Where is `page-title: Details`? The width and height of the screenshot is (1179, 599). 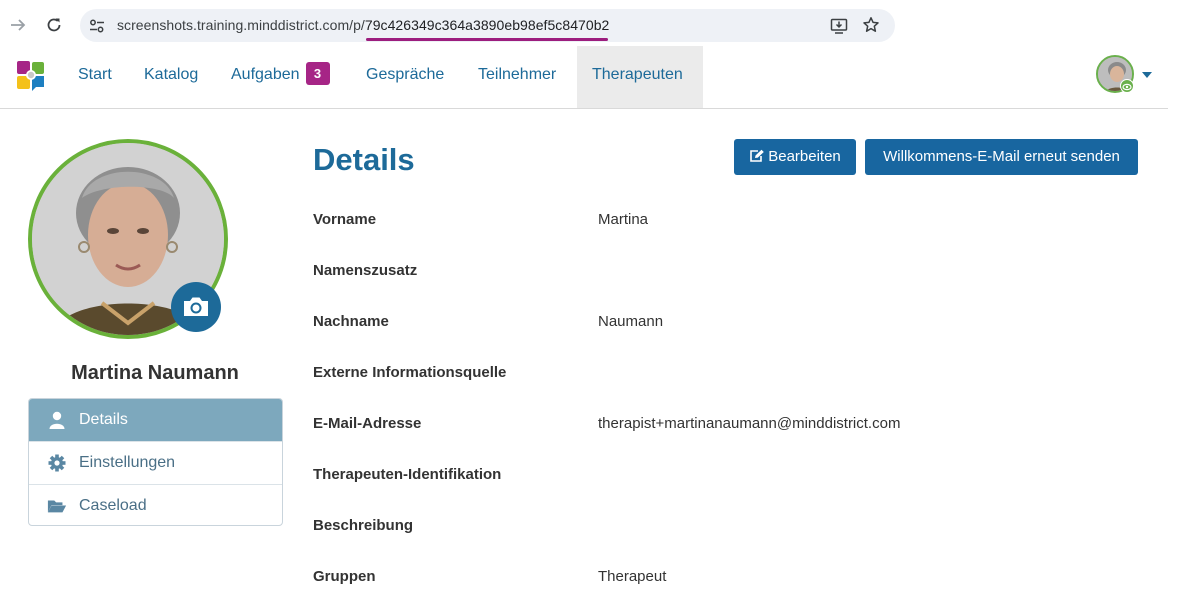 page-title: Details is located at coordinates (364, 159).